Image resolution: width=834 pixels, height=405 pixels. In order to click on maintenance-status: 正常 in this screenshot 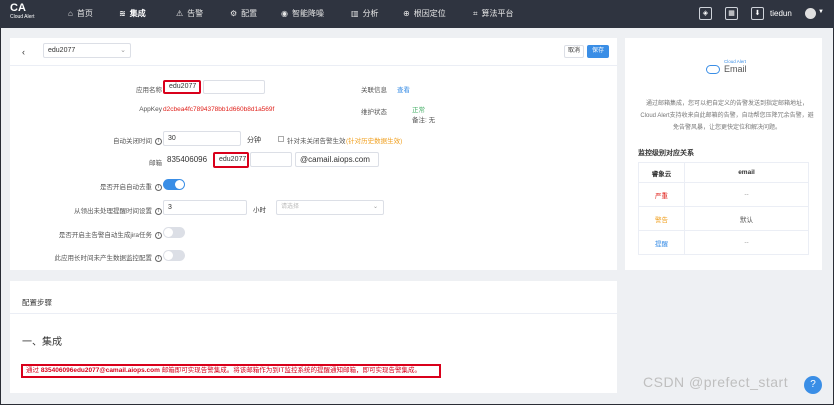, I will do `click(418, 110)`.